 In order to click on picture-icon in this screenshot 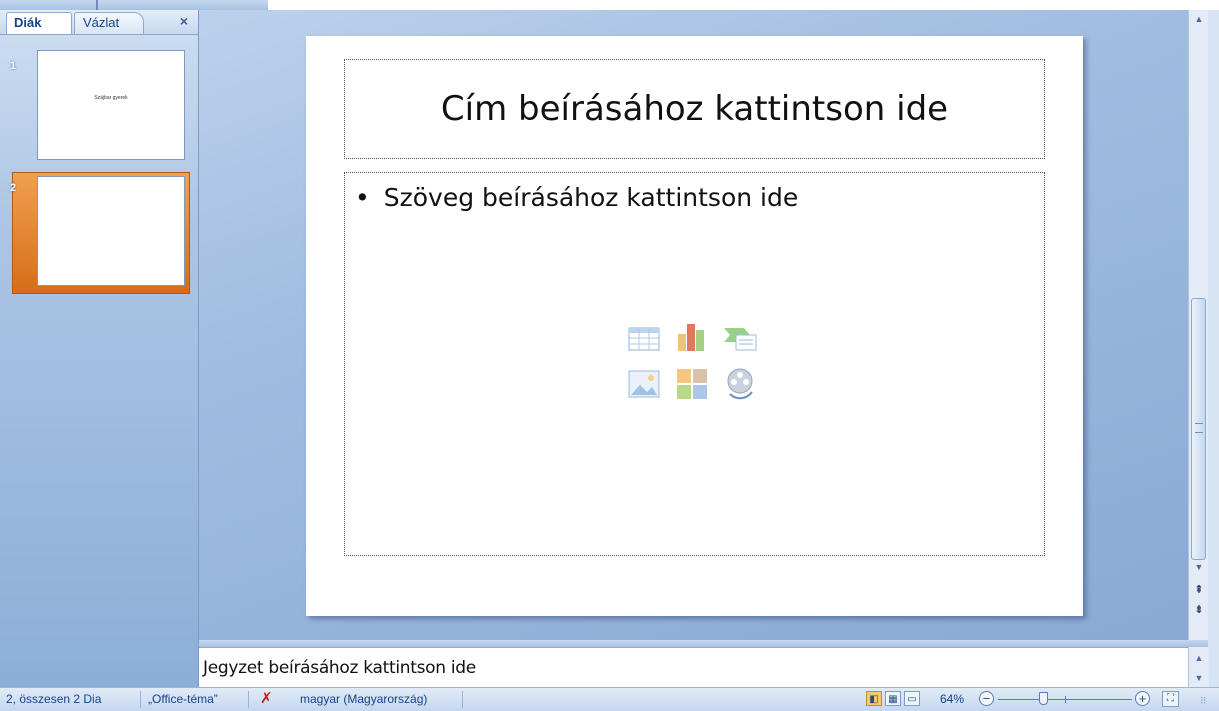, I will do `click(644, 384)`.